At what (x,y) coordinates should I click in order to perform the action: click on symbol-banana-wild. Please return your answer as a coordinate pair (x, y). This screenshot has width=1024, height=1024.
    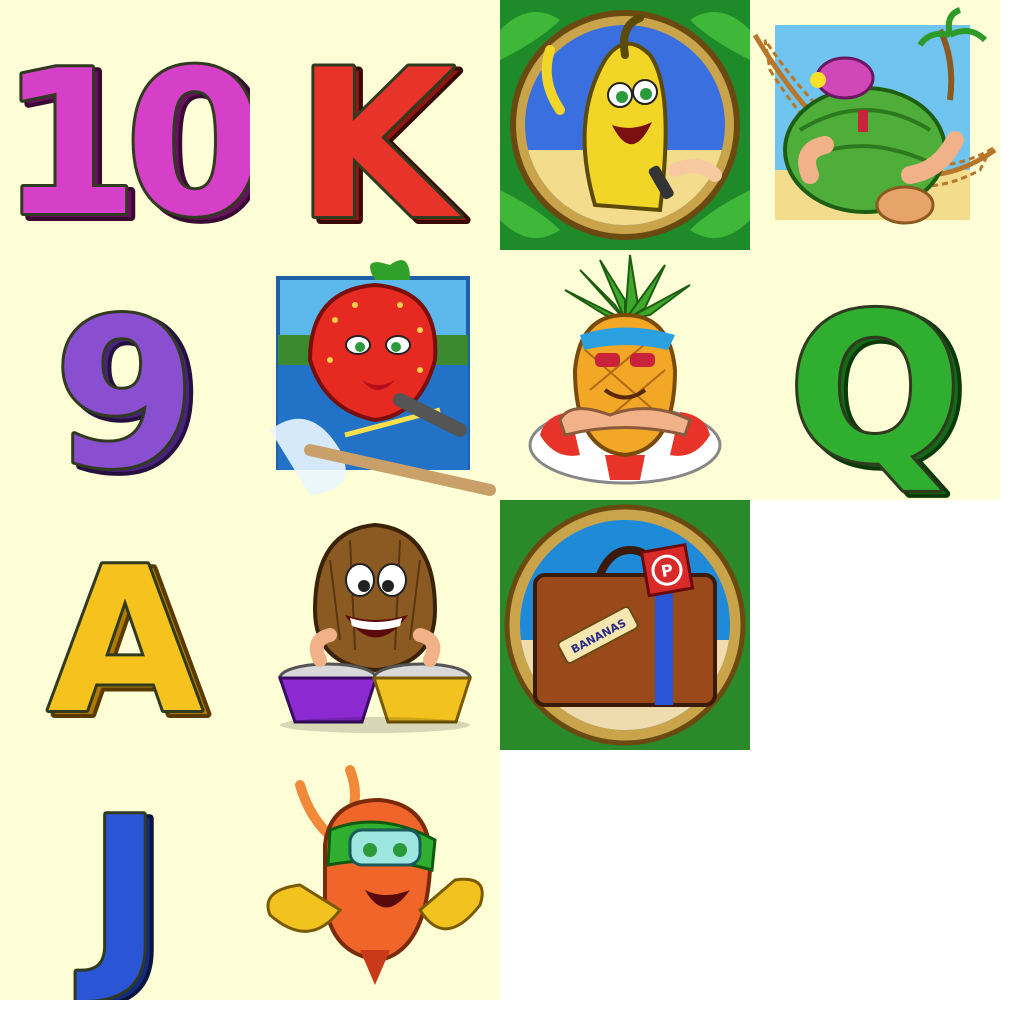
    Looking at the image, I should click on (625, 125).